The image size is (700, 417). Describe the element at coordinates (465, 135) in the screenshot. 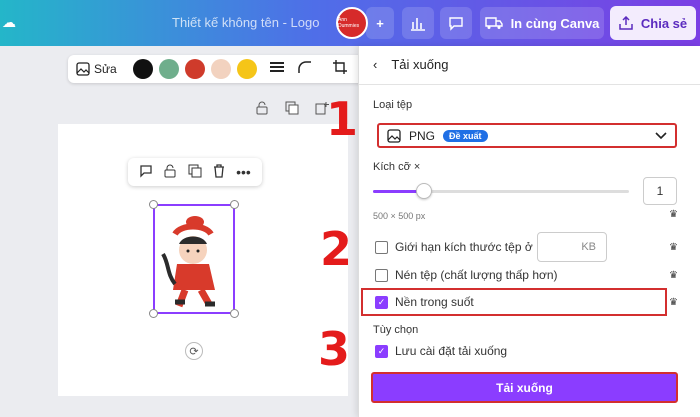

I see `recommended-badge: Đề xuất` at that location.